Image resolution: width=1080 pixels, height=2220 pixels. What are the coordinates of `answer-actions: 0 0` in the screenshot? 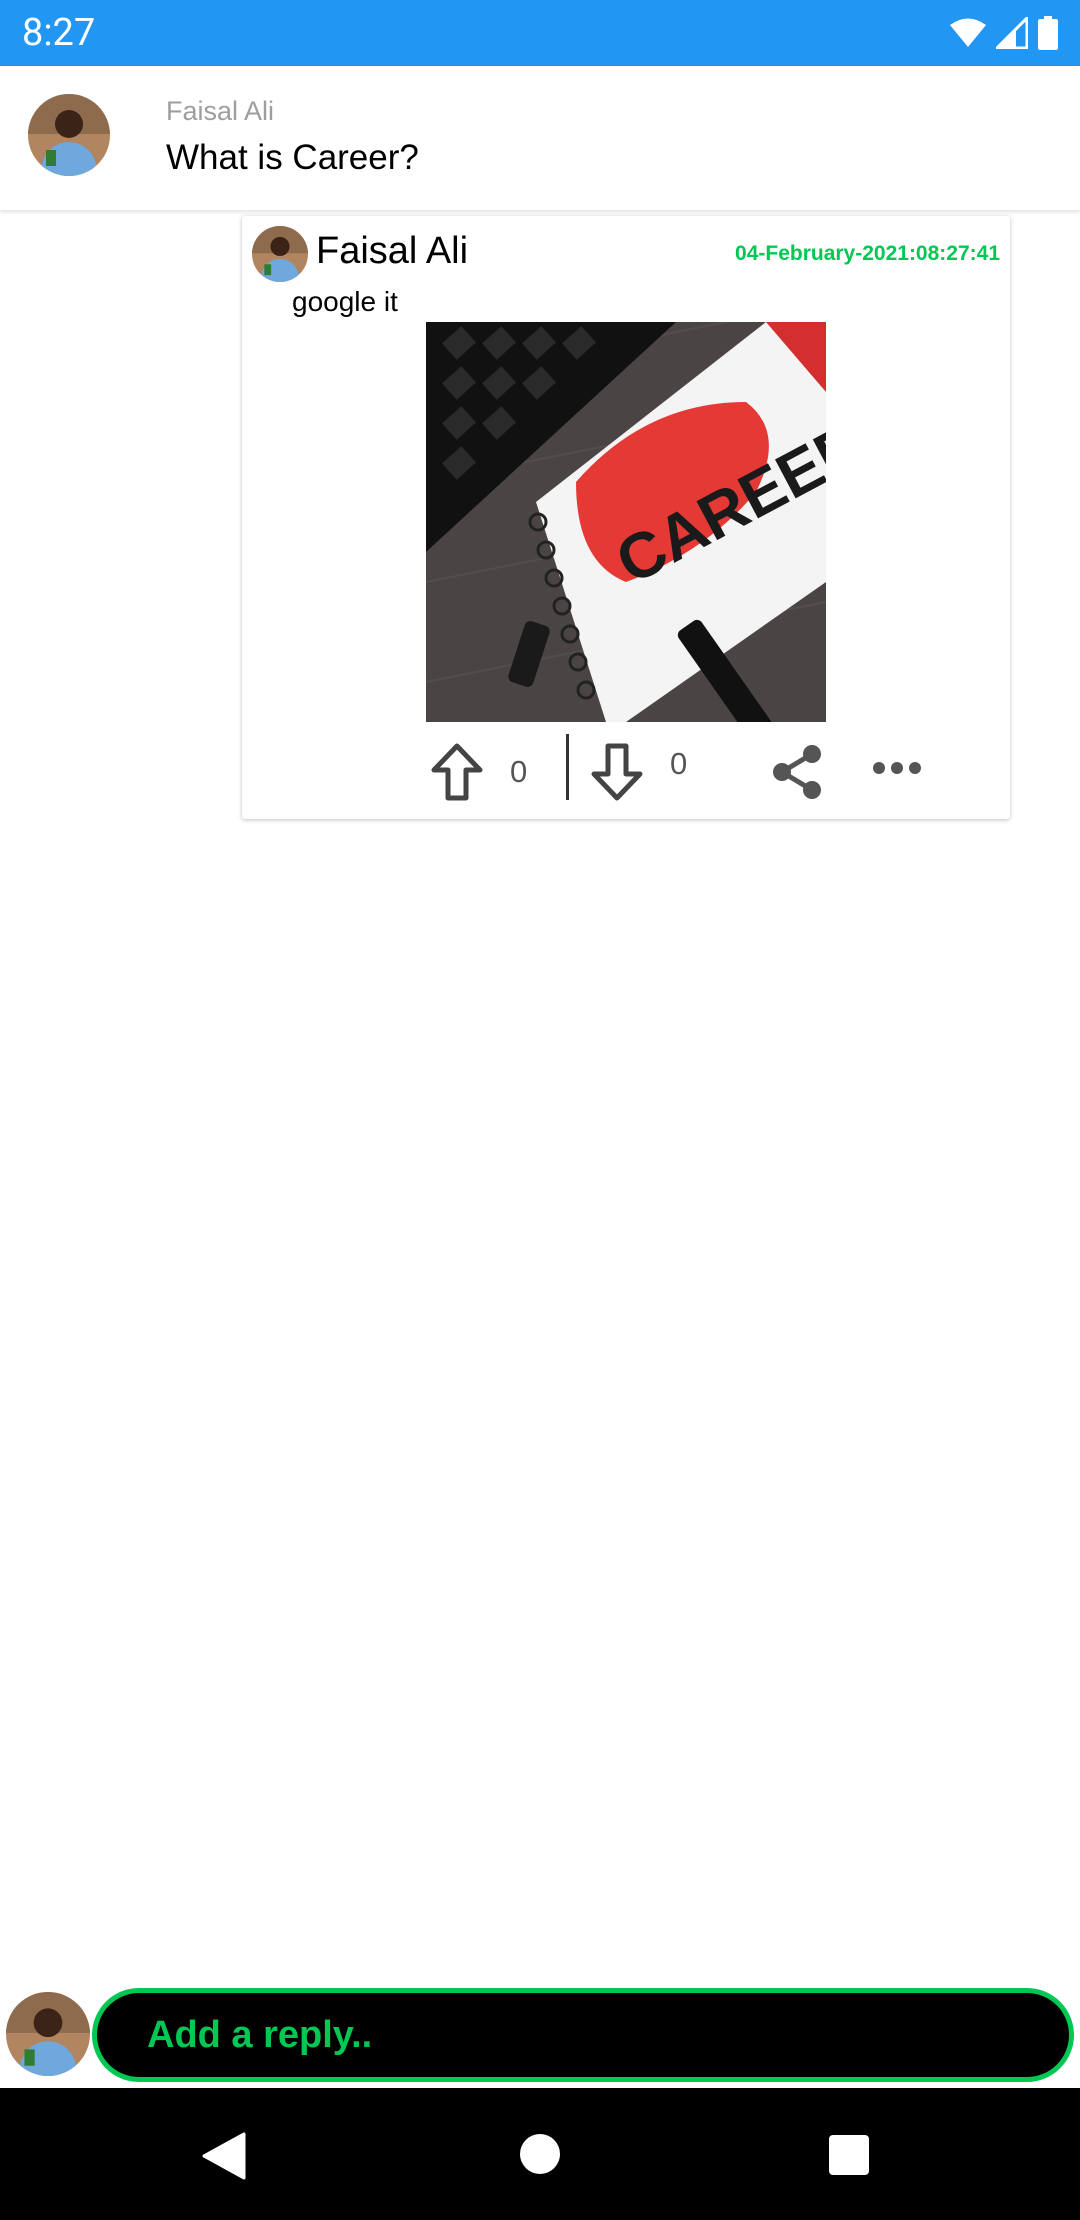 It's located at (626, 771).